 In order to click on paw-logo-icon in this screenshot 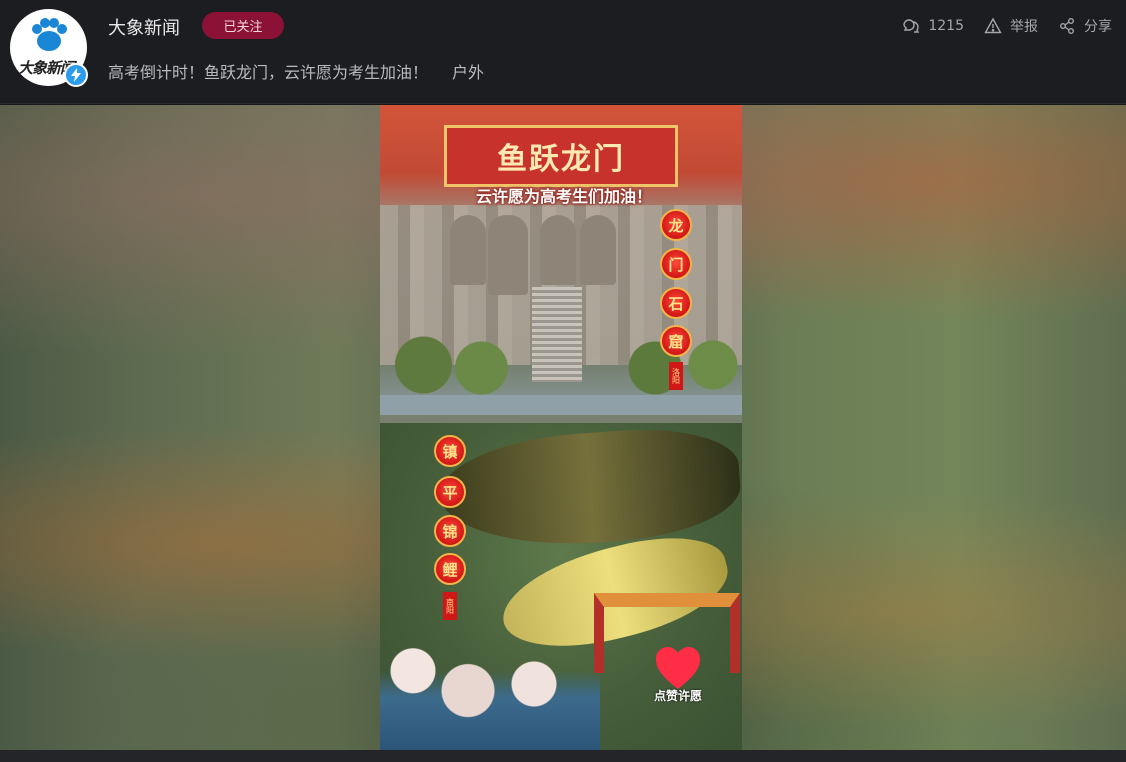, I will do `click(49, 34)`.